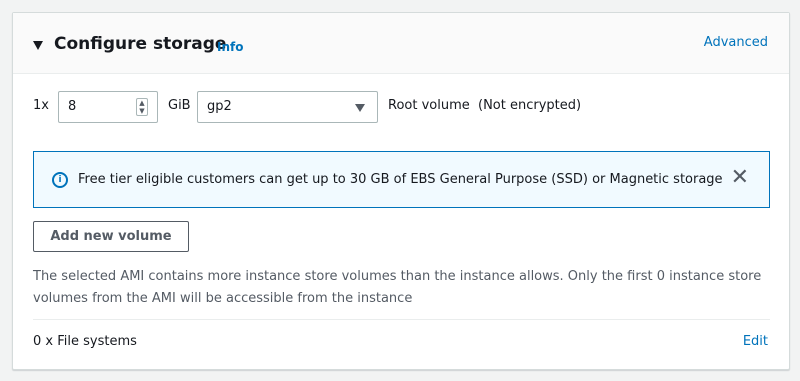 The height and width of the screenshot is (381, 800). I want to click on info-link: Info, so click(230, 47).